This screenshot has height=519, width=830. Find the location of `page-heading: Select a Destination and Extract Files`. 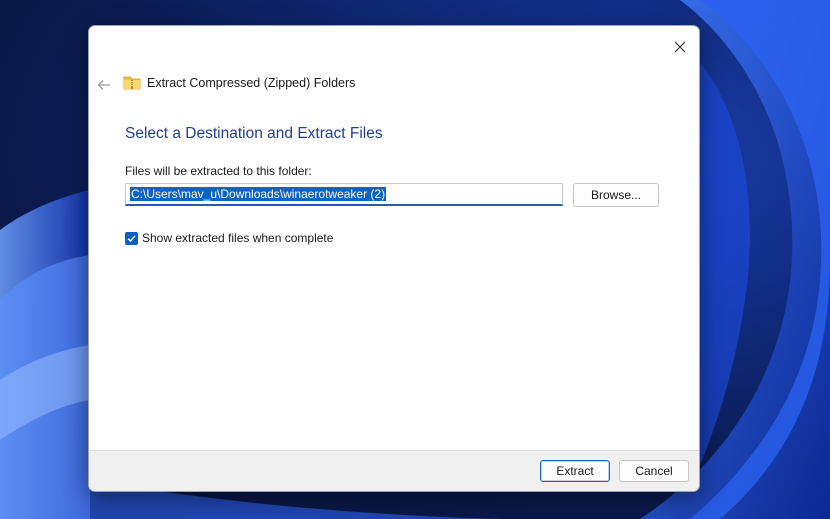

page-heading: Select a Destination and Extract Files is located at coordinates (254, 133).